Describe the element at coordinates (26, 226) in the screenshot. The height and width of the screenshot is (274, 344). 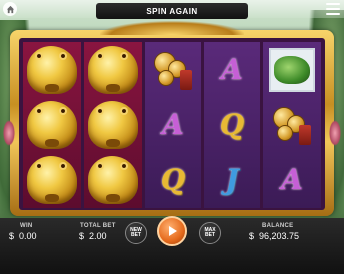
I see `win-label: WIN` at that location.